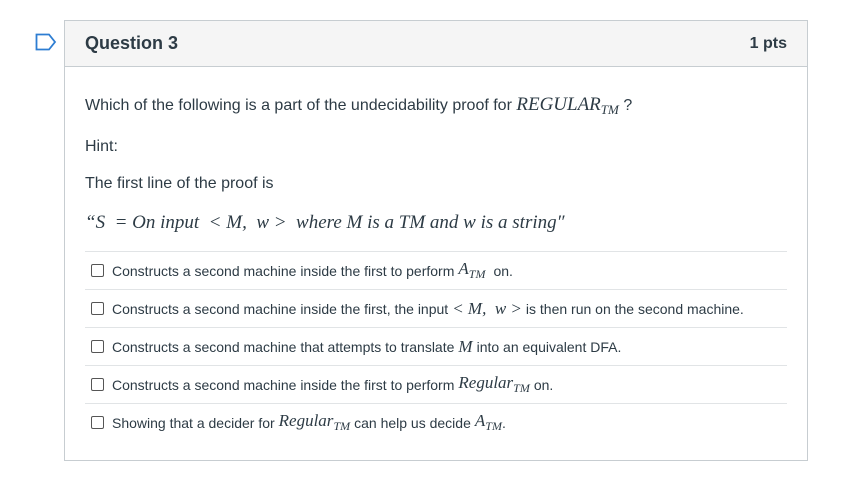  Describe the element at coordinates (412, 422) in the screenshot. I see `answer-5-post: can help us decide` at that location.